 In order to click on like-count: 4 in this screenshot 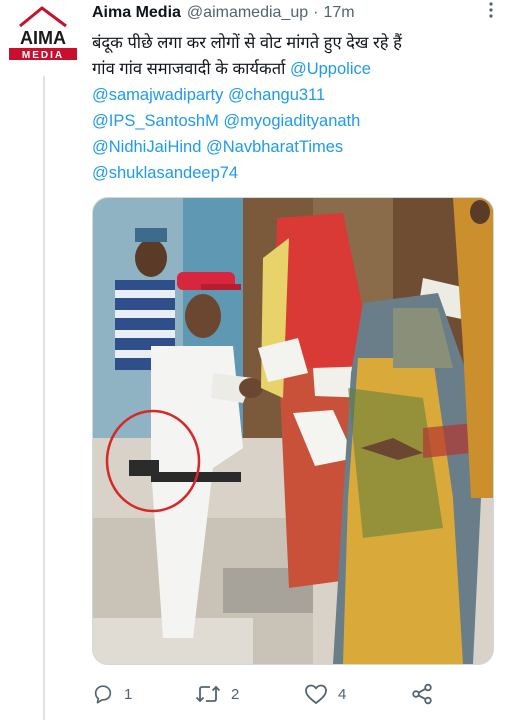, I will do `click(342, 694)`.